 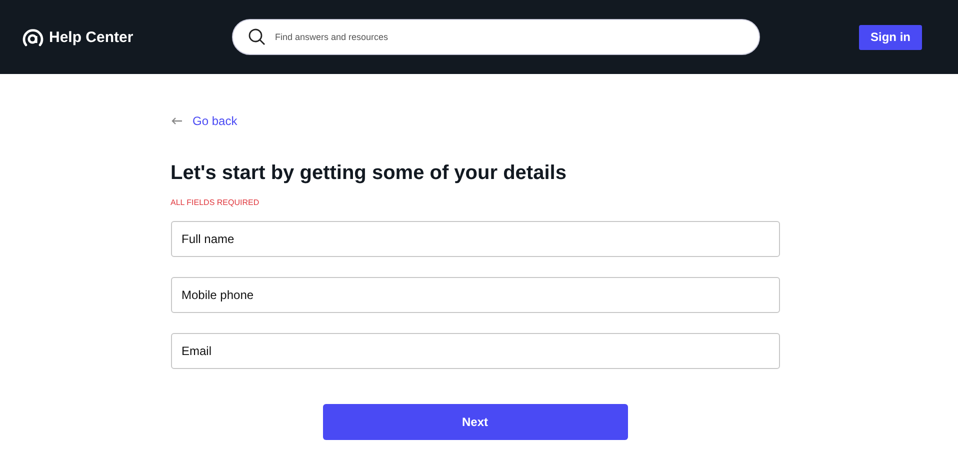 I want to click on input-field: Full name, so click(x=475, y=239).